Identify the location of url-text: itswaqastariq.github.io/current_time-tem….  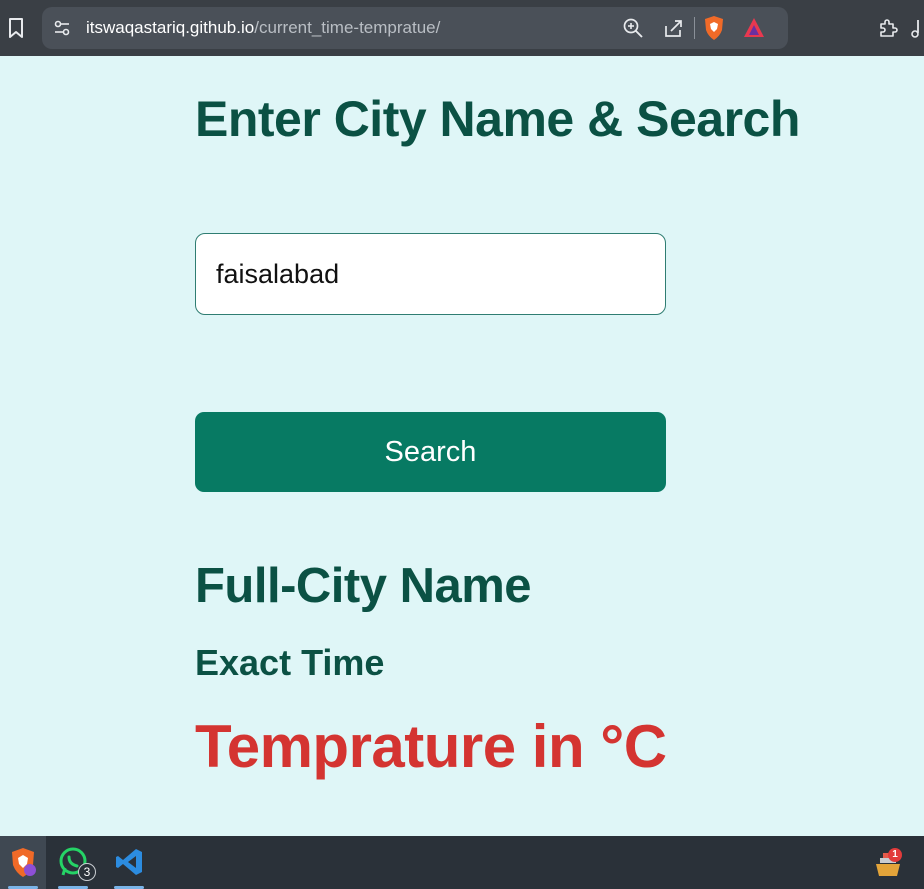
(263, 28).